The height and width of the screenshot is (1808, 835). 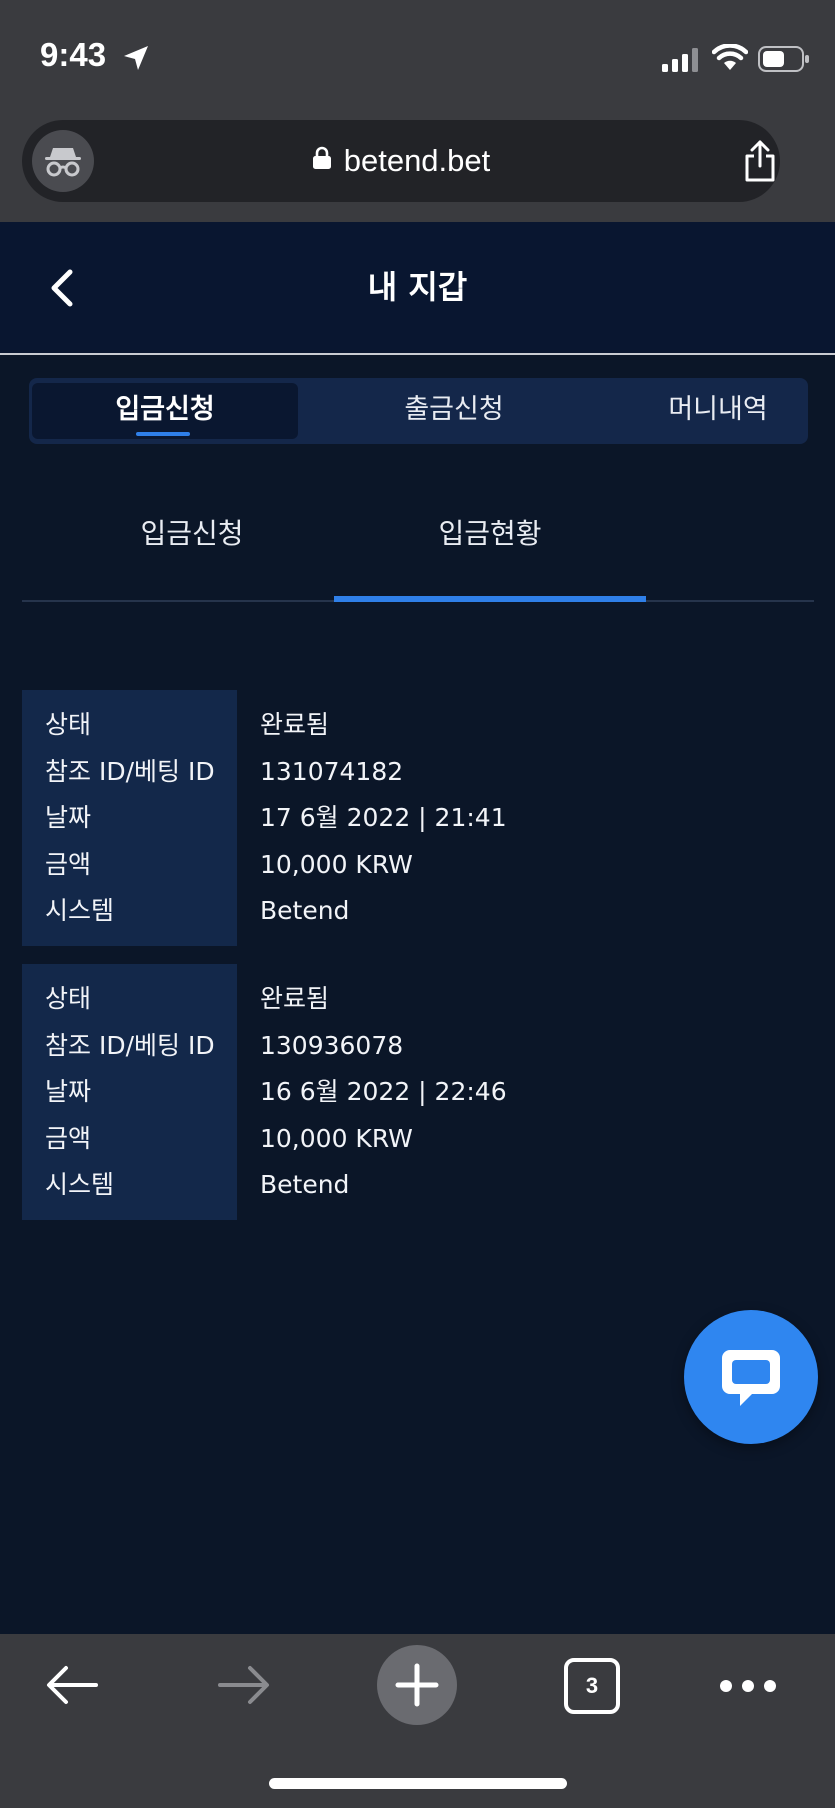 I want to click on main-tabs: 입금신청 출금신청 머니내역, so click(x=418, y=411).